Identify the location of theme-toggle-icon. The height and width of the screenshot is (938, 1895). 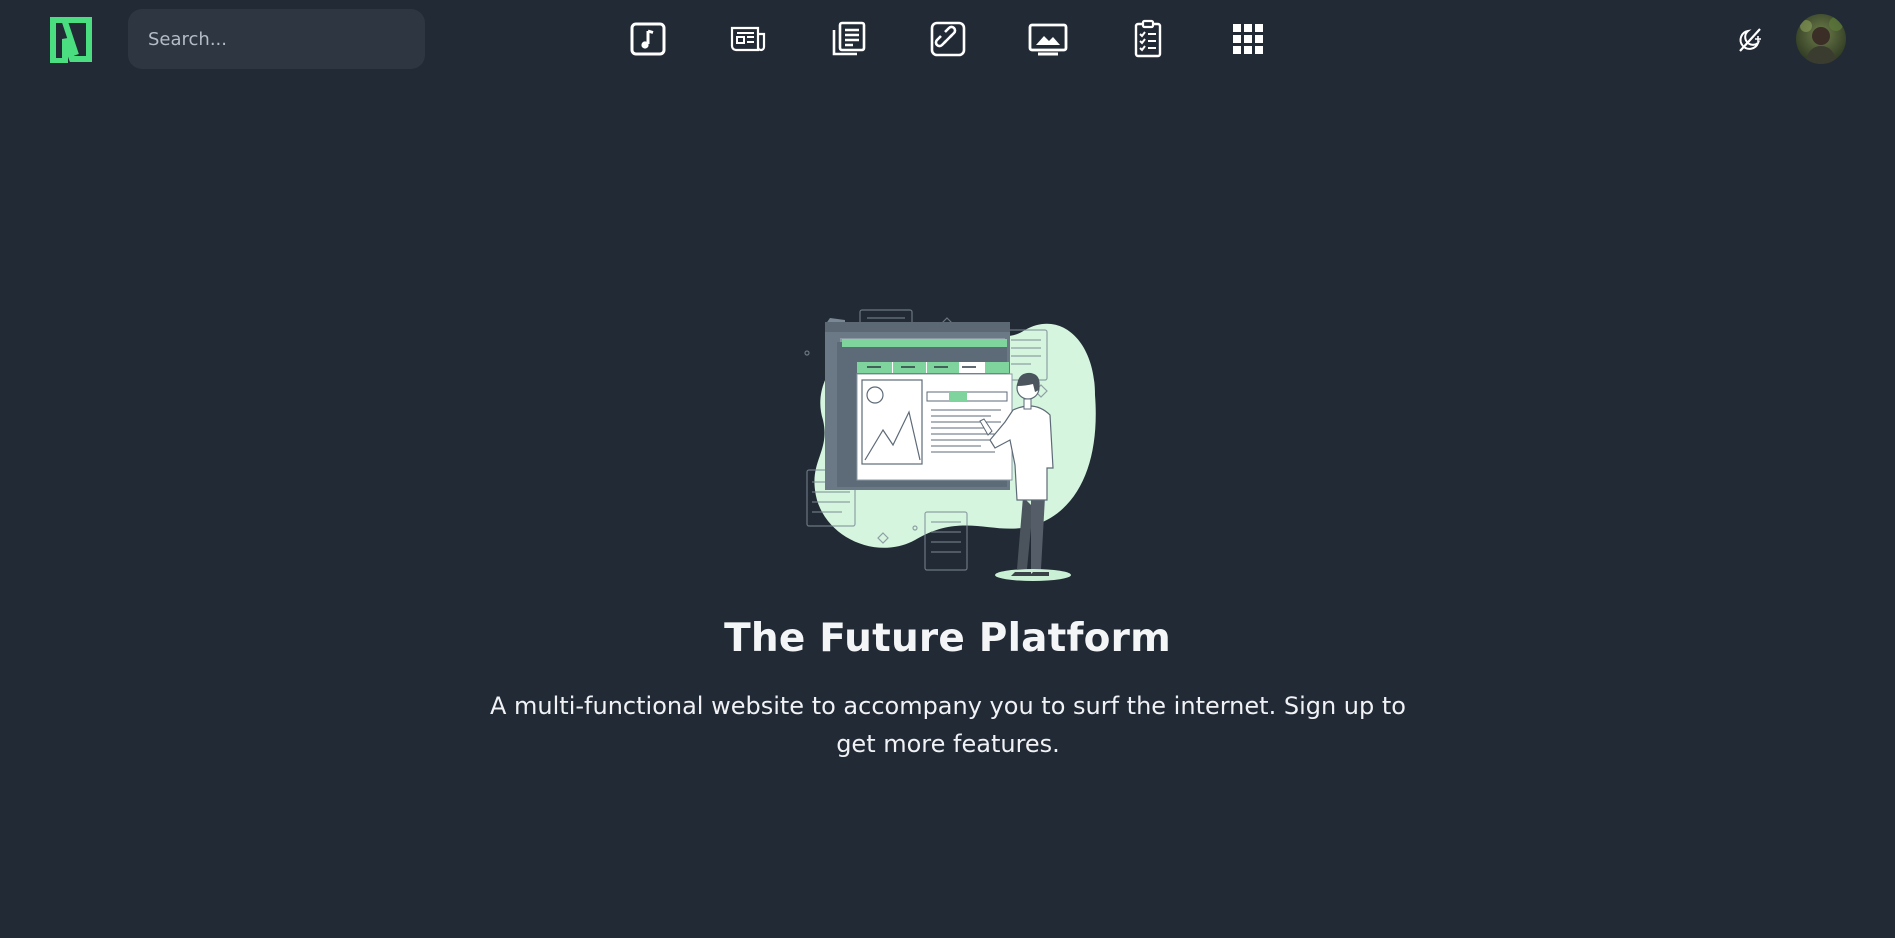
(1750, 40).